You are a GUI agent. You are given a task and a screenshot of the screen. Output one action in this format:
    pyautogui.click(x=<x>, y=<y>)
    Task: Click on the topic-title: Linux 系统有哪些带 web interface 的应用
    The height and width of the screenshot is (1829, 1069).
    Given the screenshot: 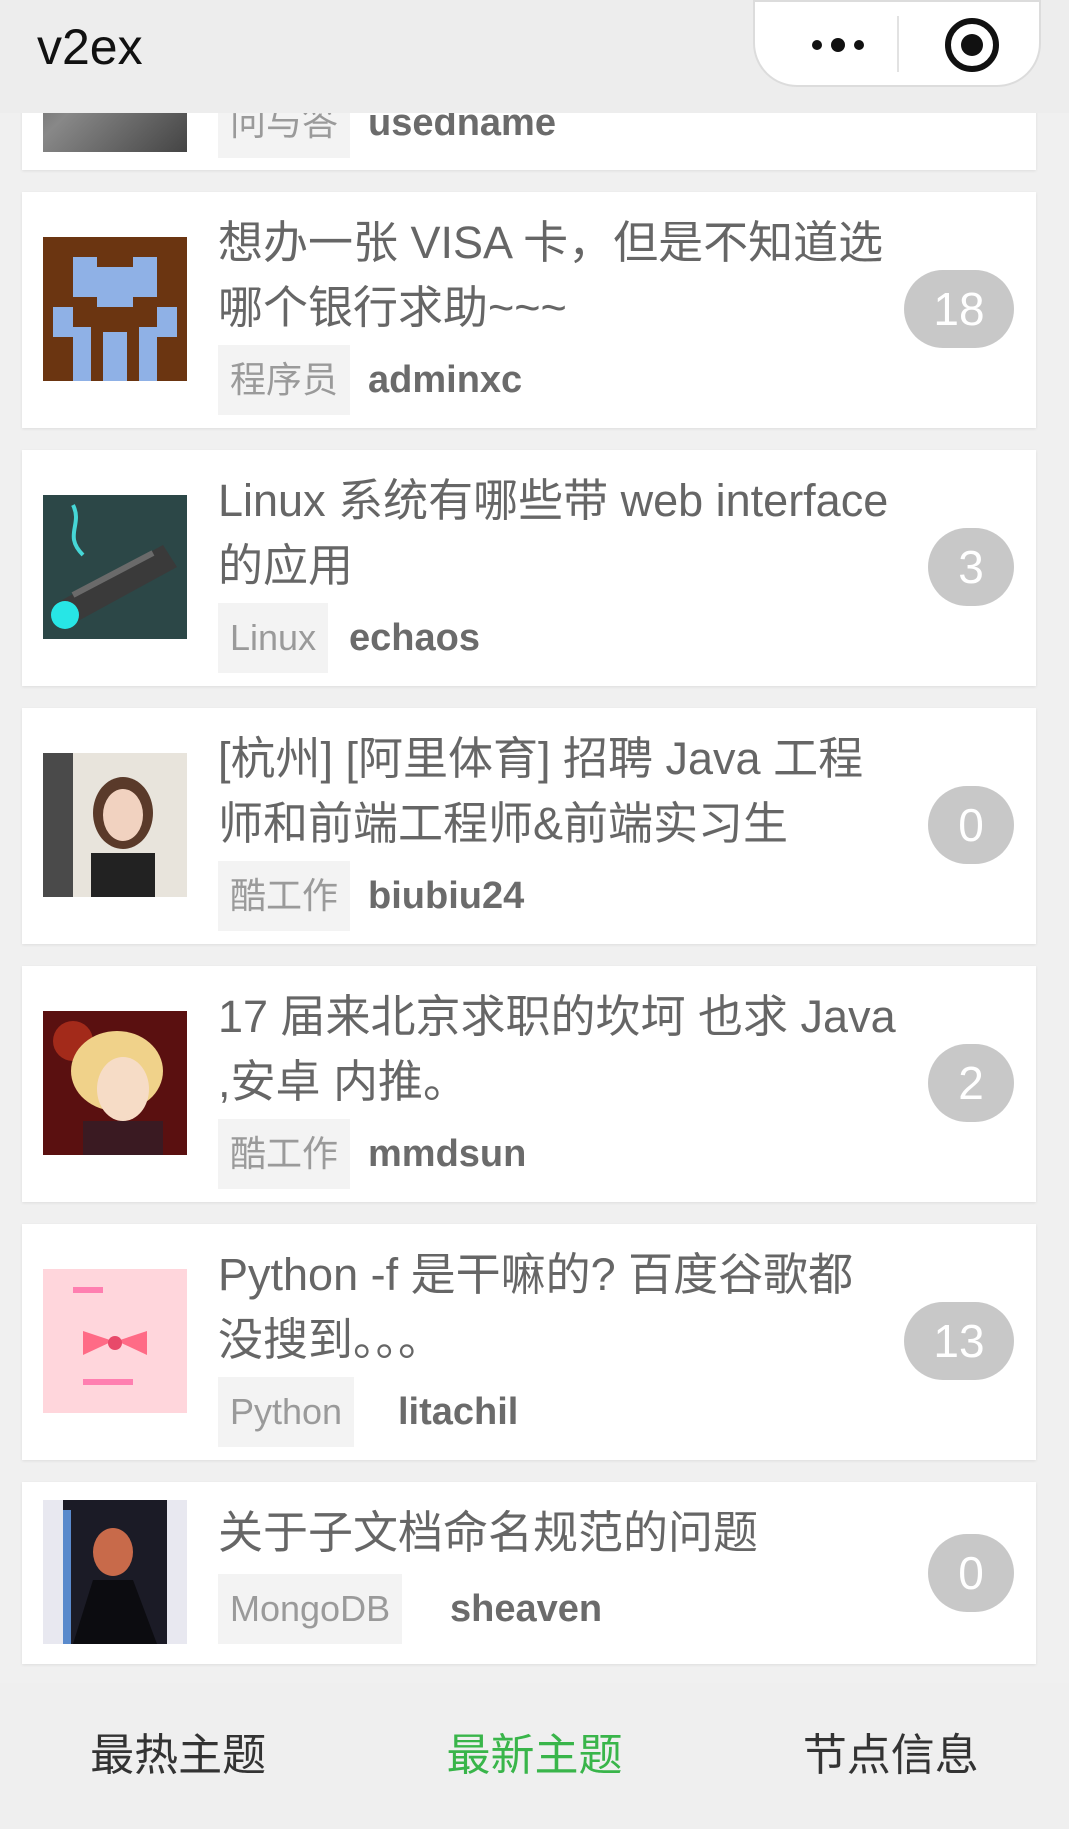 What is the action you would take?
    pyautogui.click(x=558, y=533)
    